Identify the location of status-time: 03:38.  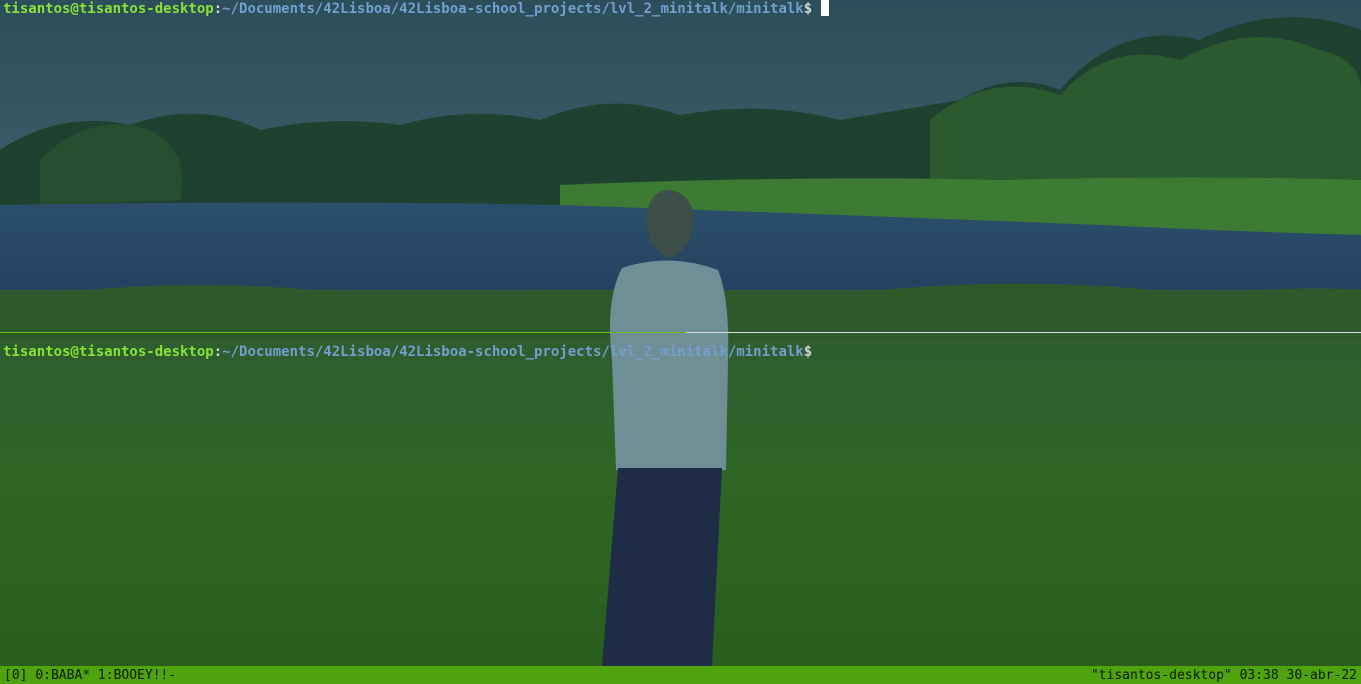
(1259, 675).